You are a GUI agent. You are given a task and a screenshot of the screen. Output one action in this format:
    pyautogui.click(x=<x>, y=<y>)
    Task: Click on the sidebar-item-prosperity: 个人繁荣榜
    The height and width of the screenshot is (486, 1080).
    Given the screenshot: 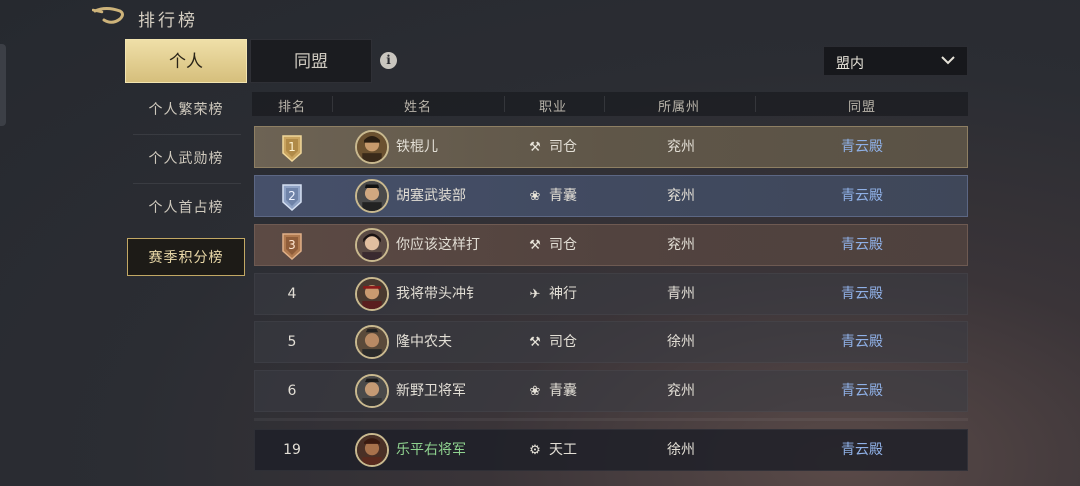 What is the action you would take?
    pyautogui.click(x=186, y=110)
    